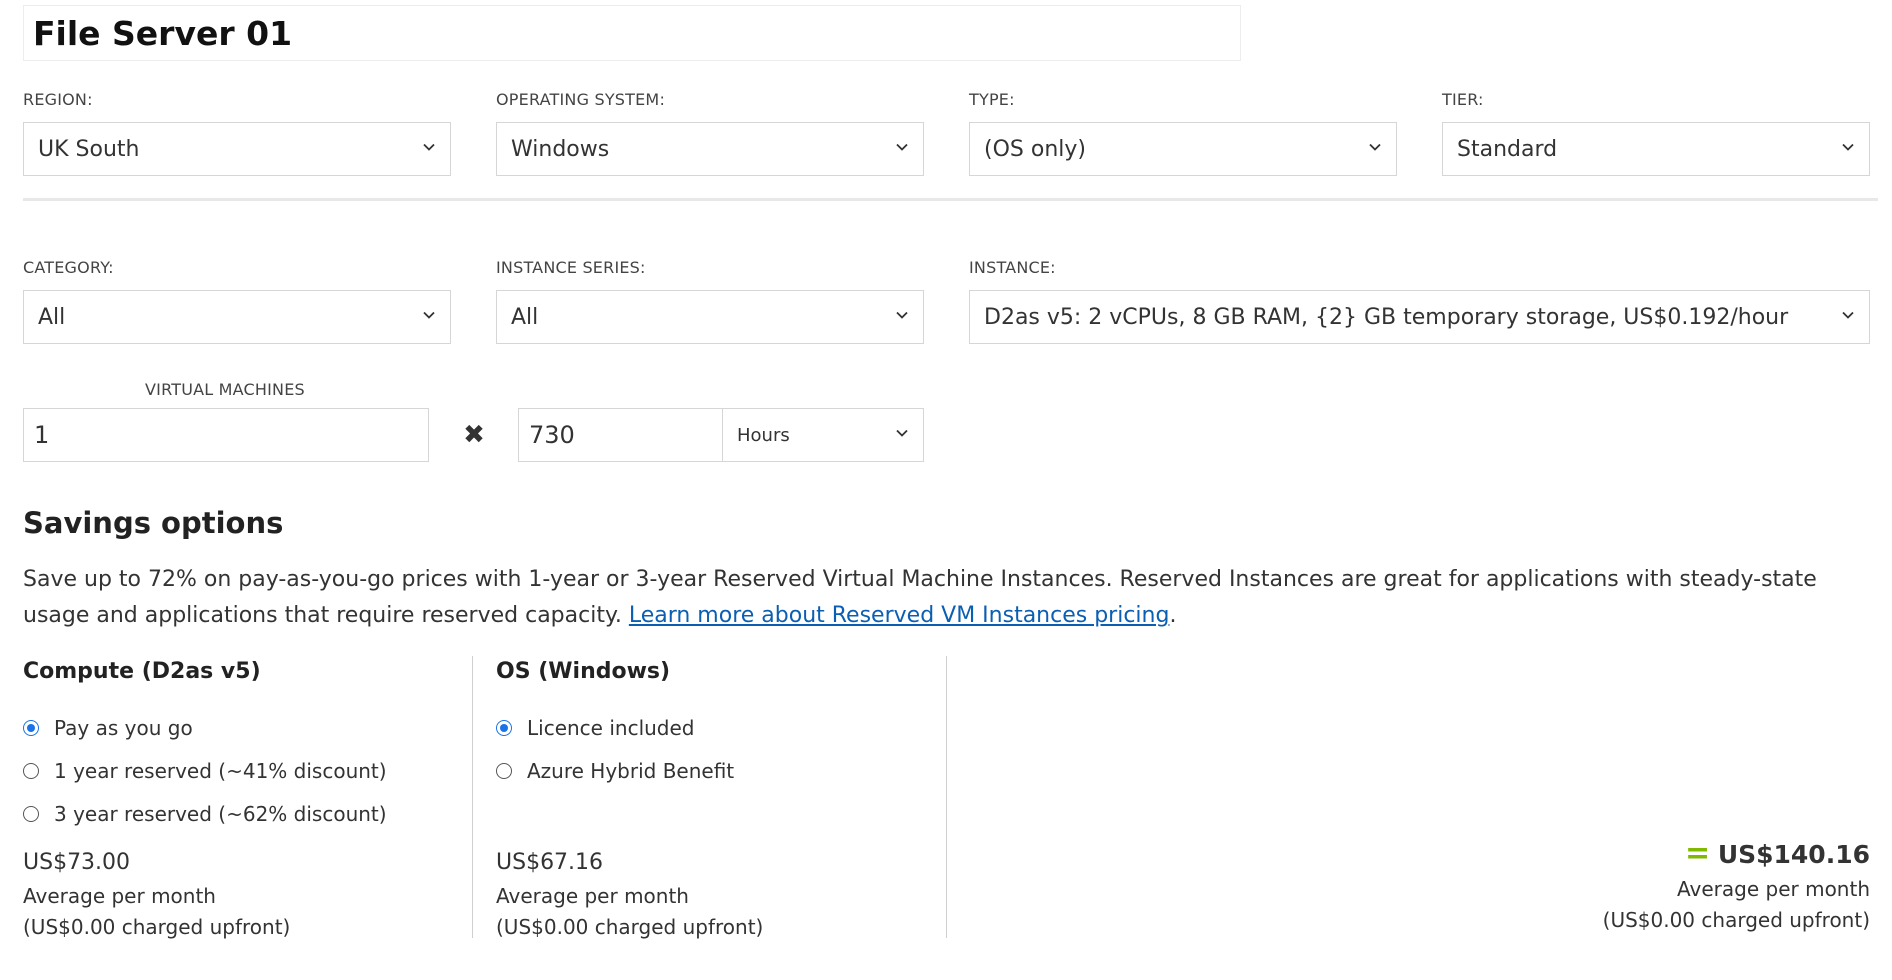 Image resolution: width=1892 pixels, height=980 pixels. Describe the element at coordinates (68, 267) in the screenshot. I see `category-label: CATEGORY:` at that location.